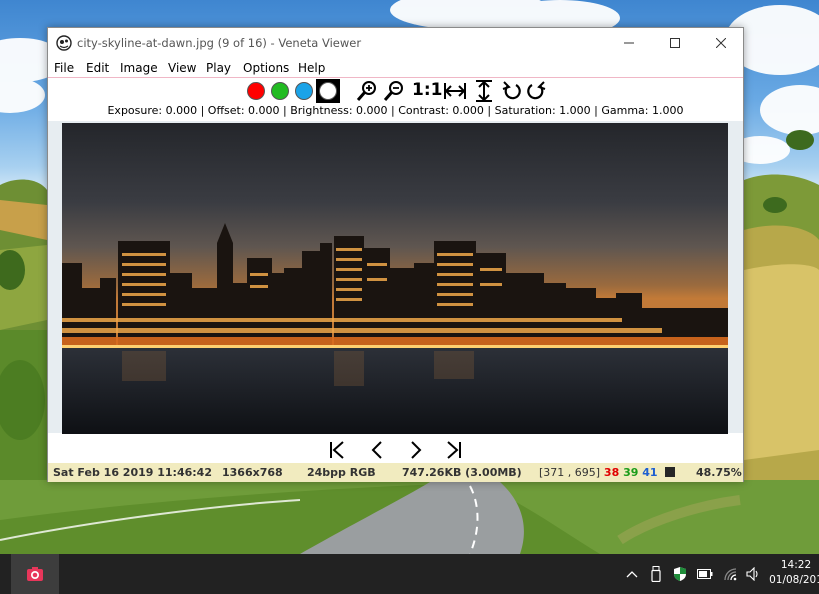  I want to click on security-tray-button, so click(680, 574).